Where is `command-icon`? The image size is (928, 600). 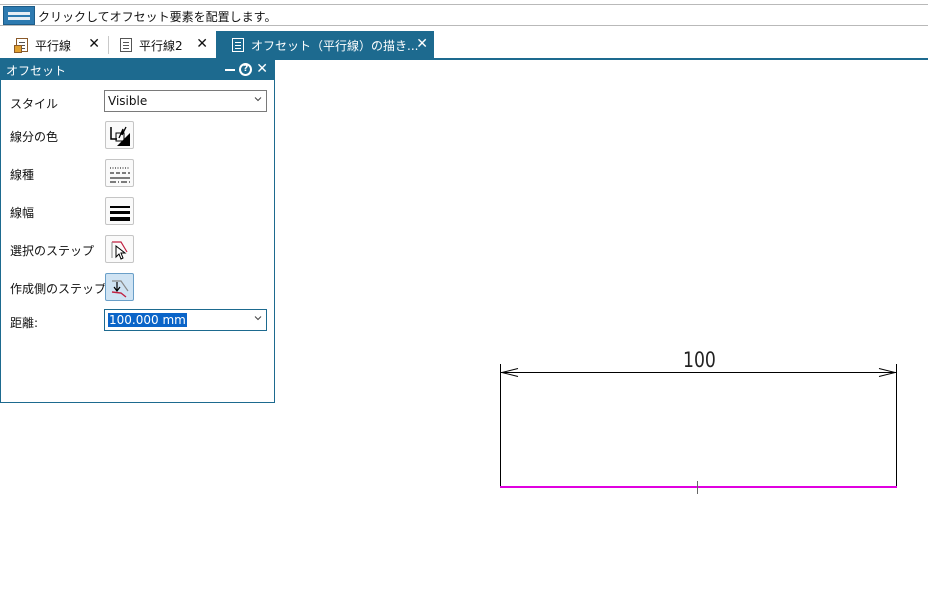 command-icon is located at coordinates (19, 15).